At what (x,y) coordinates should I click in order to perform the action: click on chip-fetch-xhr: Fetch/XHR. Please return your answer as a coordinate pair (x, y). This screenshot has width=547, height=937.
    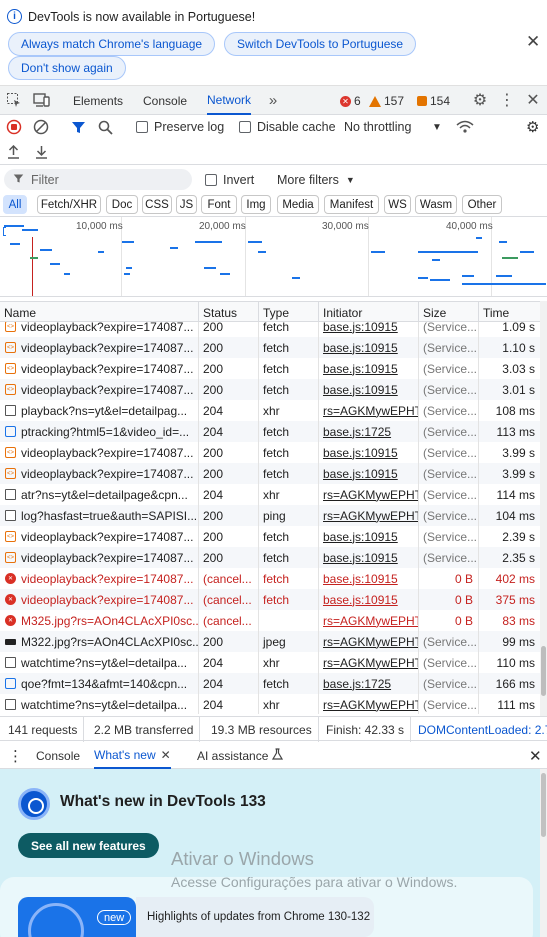
    Looking at the image, I should click on (69, 204).